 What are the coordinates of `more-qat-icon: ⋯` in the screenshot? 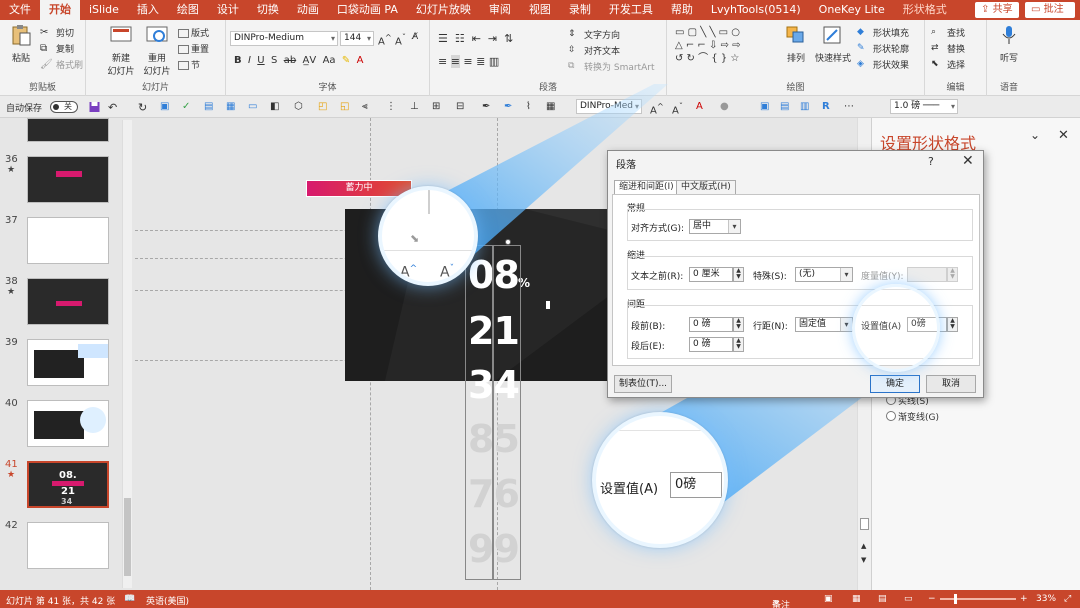 It's located at (850, 107).